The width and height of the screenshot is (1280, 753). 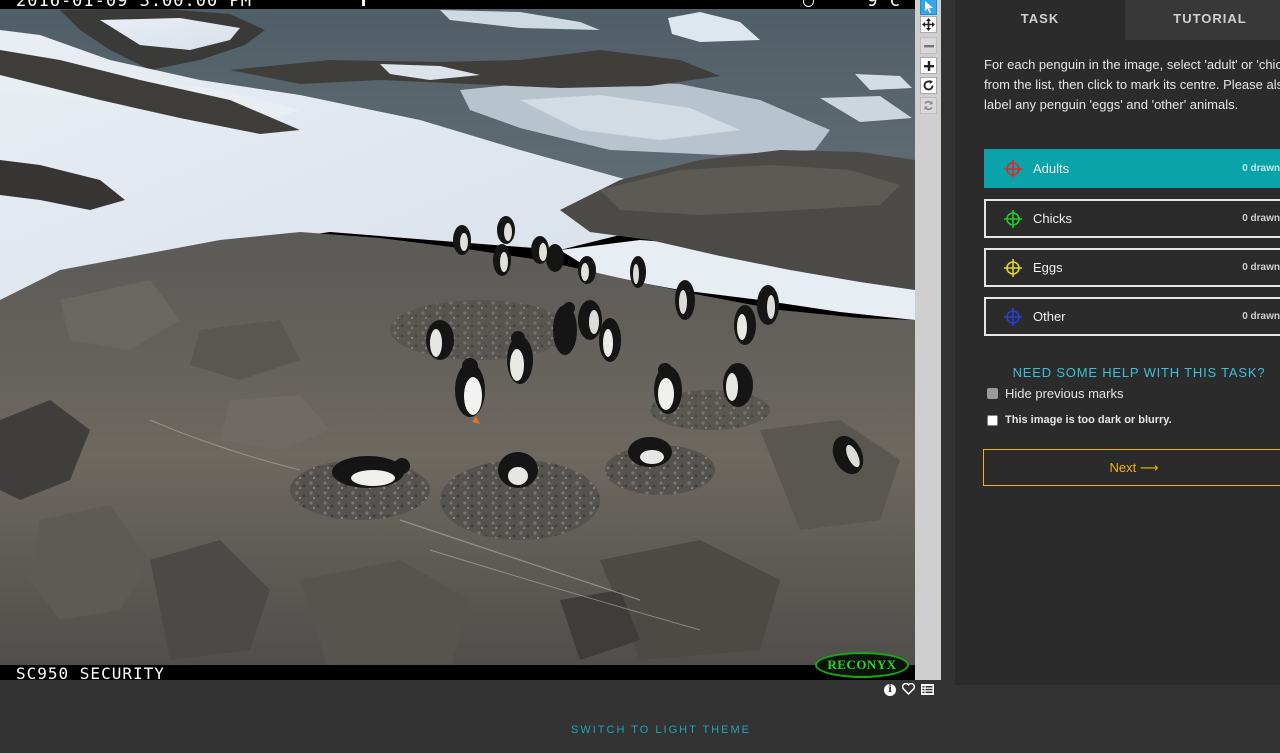 What do you see at coordinates (1064, 393) in the screenshot?
I see `hide-marks-label: Hide previous marks` at bounding box center [1064, 393].